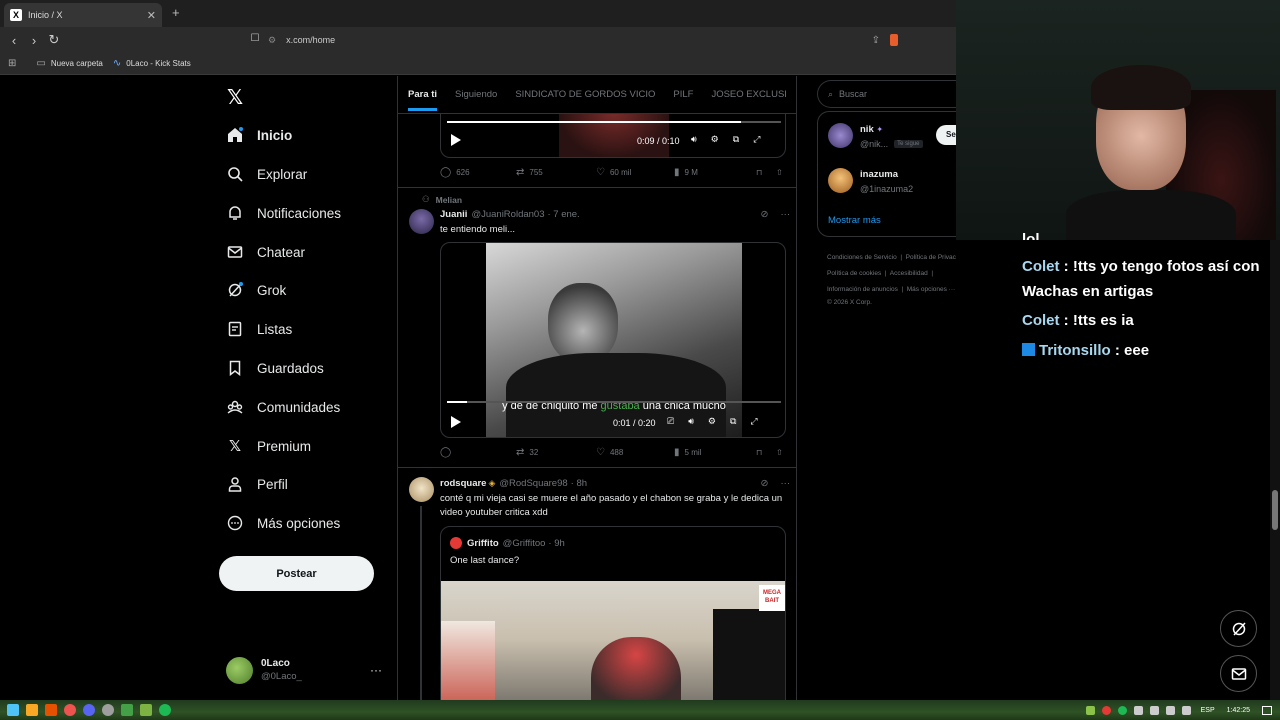  What do you see at coordinates (296, 573) in the screenshot?
I see `post-button: Postear` at bounding box center [296, 573].